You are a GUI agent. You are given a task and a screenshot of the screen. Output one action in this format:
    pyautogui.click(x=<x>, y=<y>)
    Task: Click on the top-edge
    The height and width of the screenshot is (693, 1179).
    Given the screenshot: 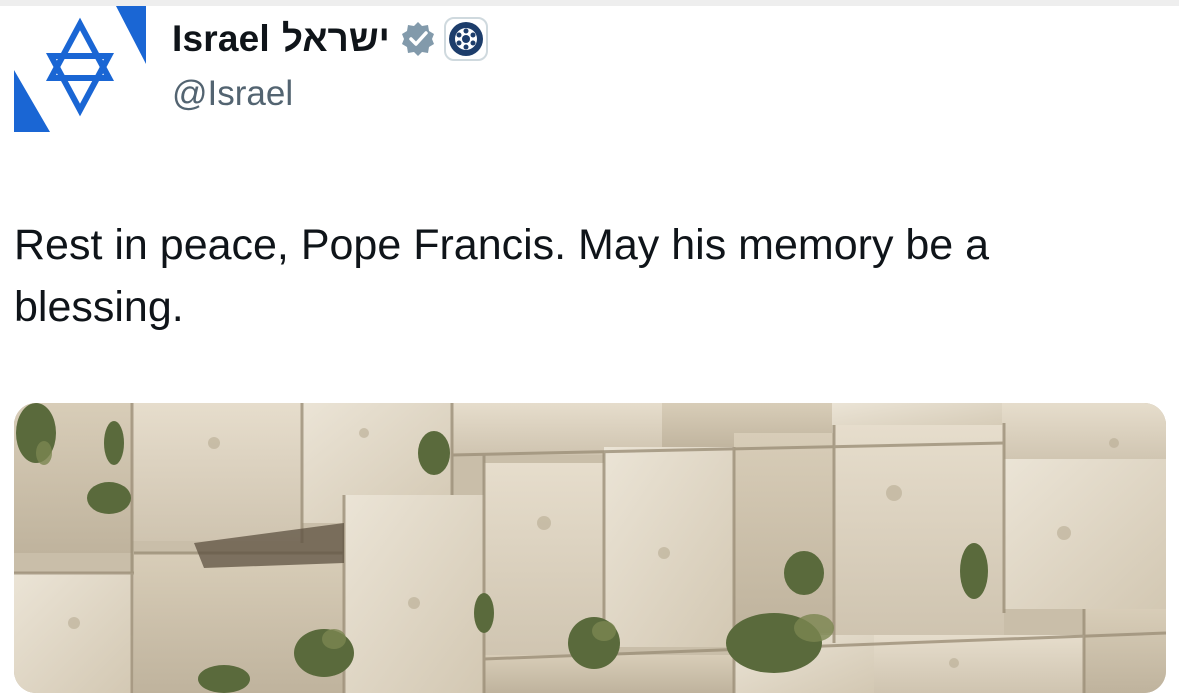 What is the action you would take?
    pyautogui.click(x=589, y=3)
    